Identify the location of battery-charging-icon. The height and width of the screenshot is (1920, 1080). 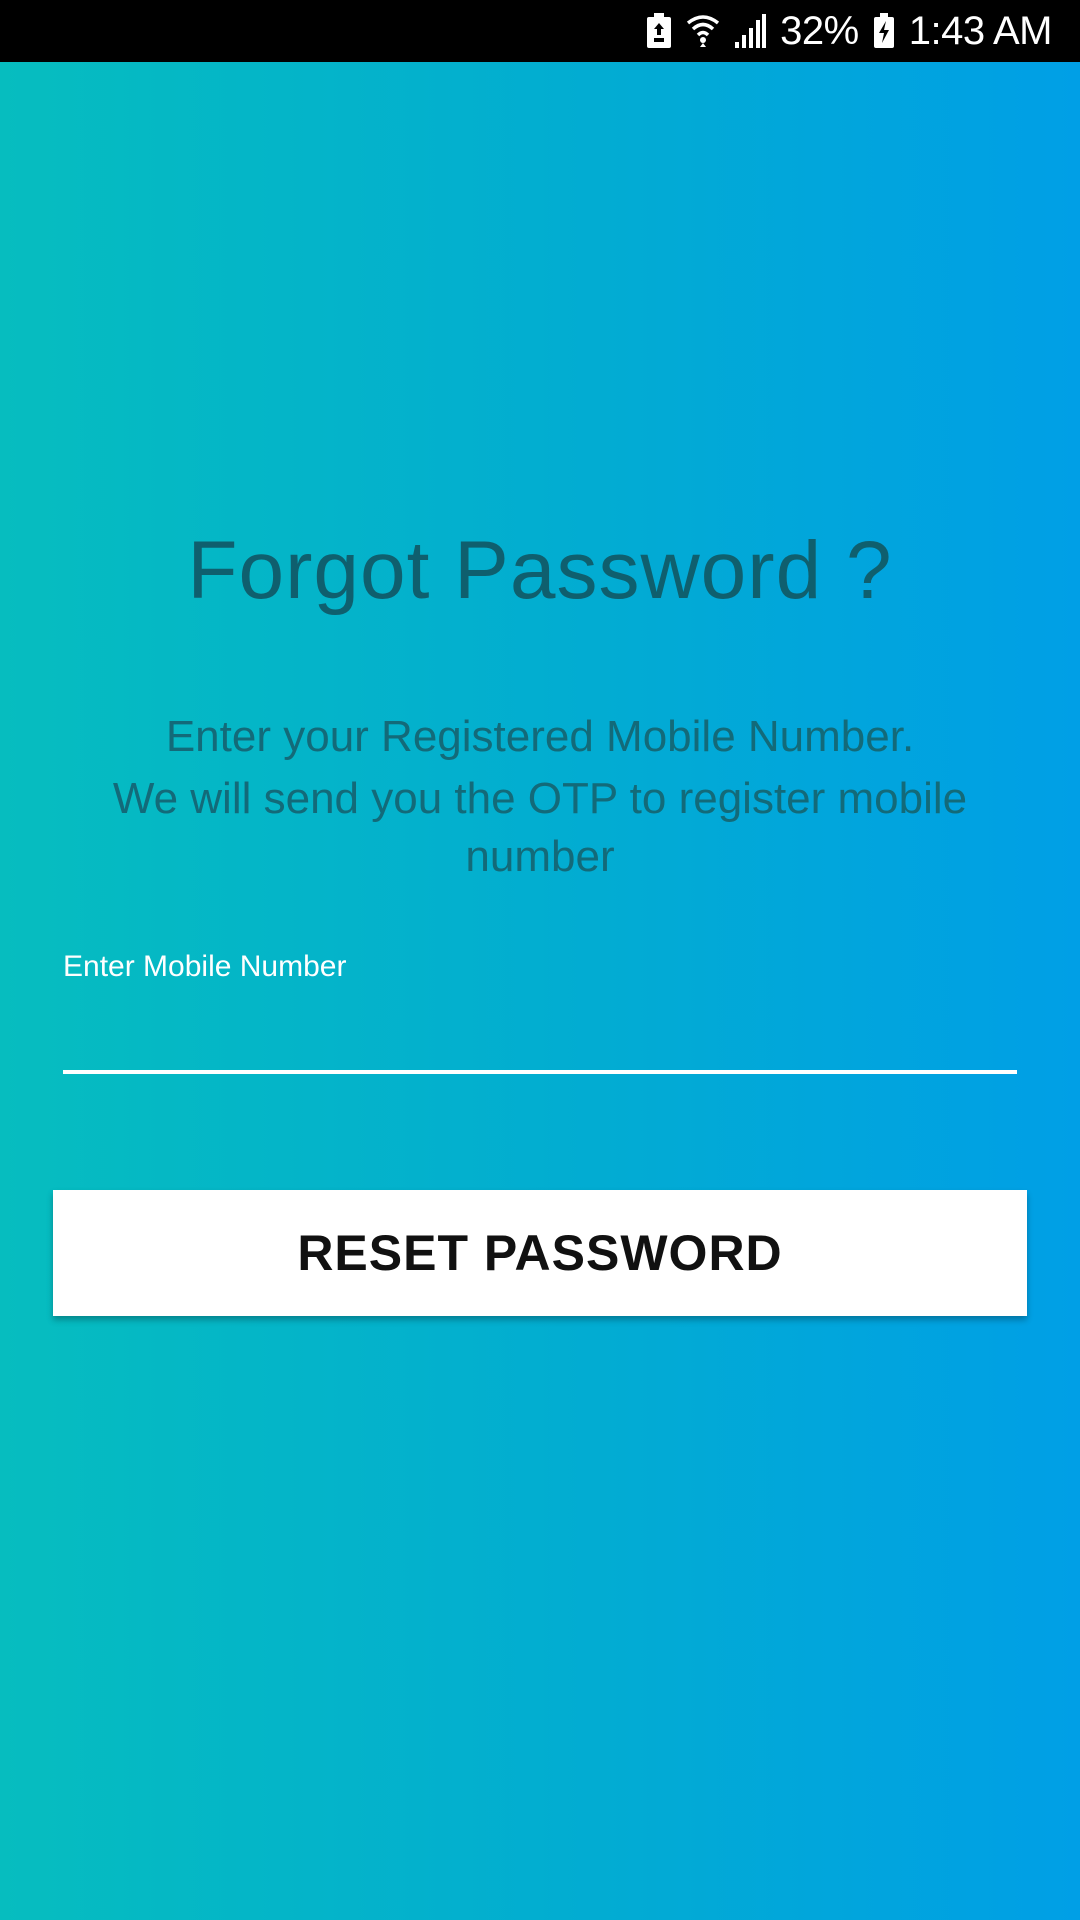
(884, 31).